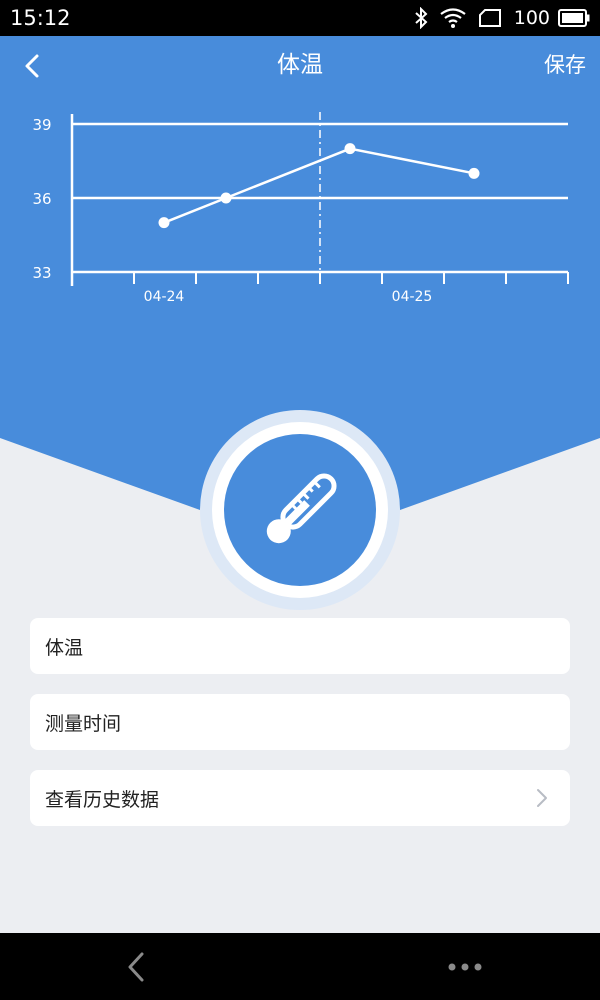  I want to click on page-title: 体温, so click(300, 65).